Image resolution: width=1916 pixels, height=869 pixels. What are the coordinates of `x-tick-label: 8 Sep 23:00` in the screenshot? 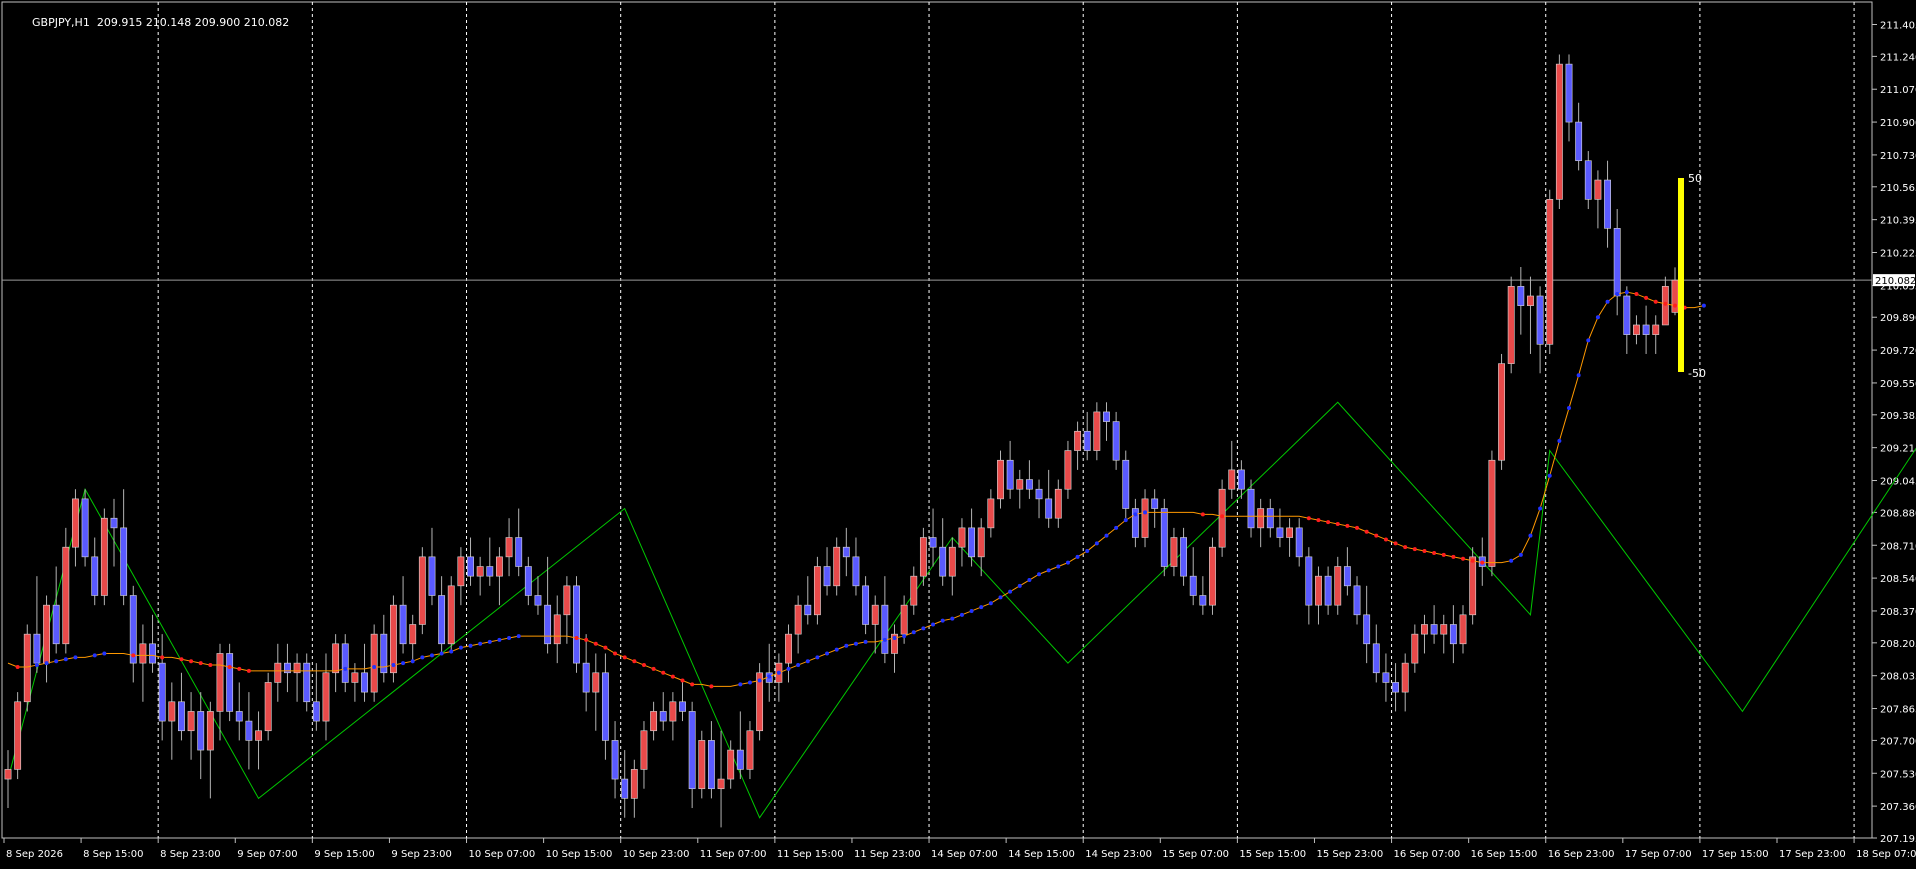 It's located at (190, 854).